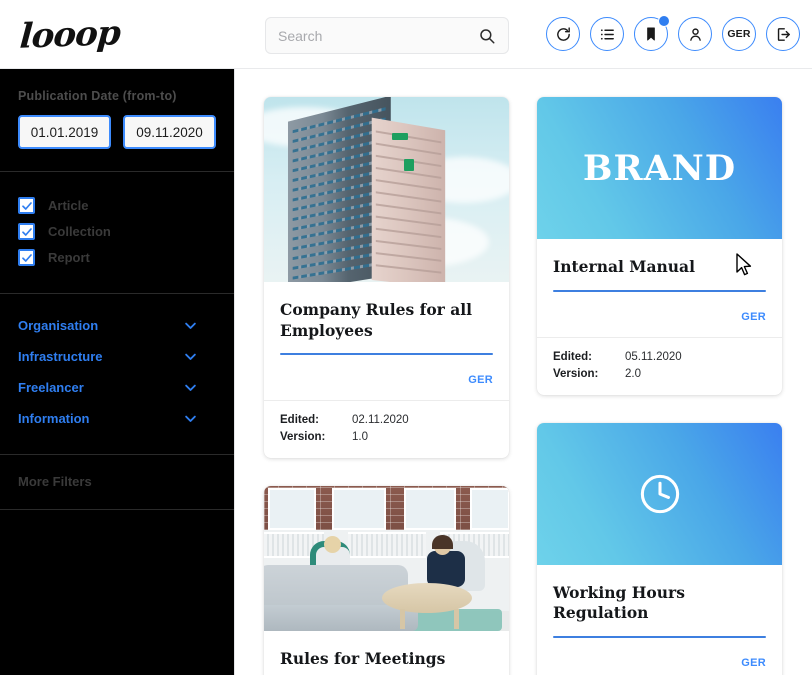 This screenshot has height=675, width=812. I want to click on card-edited-row: Edited: 02.11.2020, so click(386, 420).